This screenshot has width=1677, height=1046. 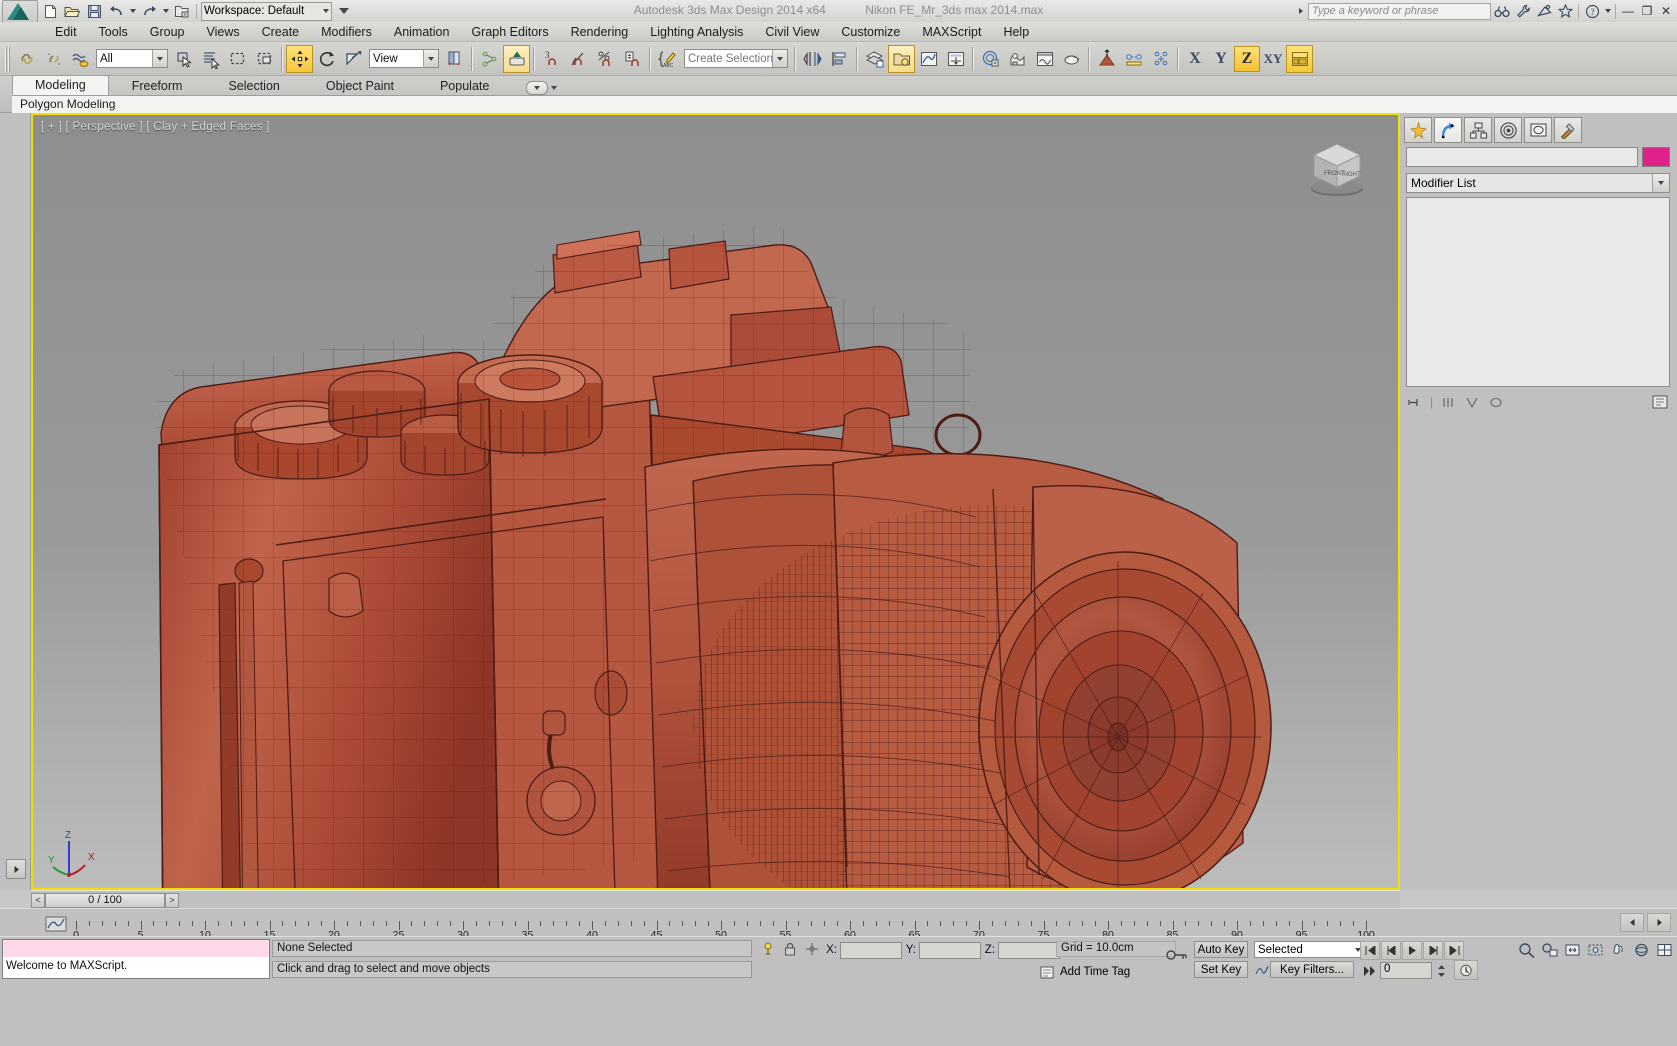 What do you see at coordinates (870, 32) in the screenshot?
I see `menu-item-customize: Customize` at bounding box center [870, 32].